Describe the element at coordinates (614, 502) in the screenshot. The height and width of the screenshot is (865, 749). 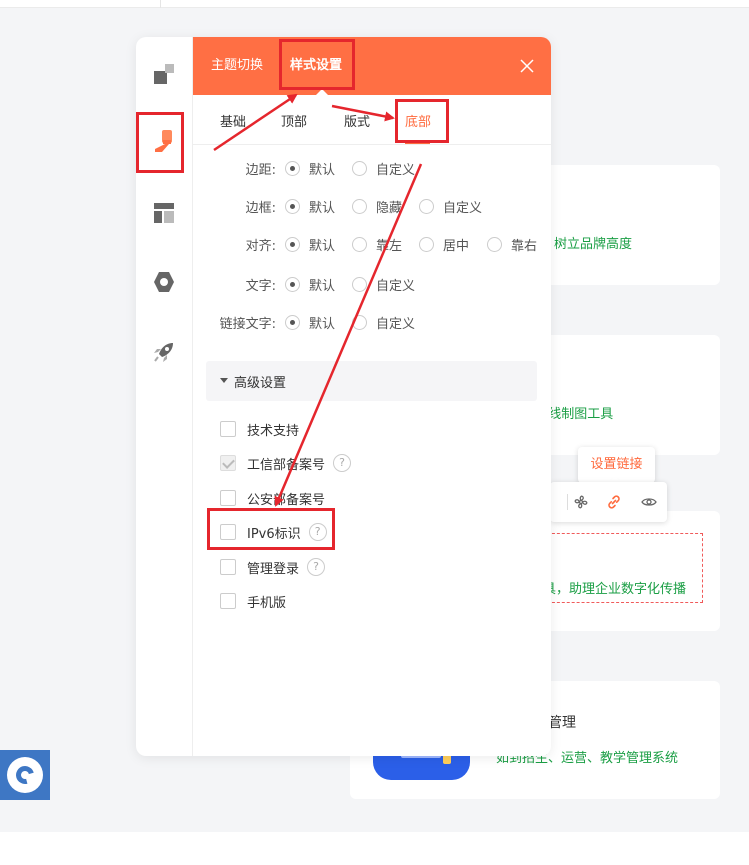
I see `link-icon` at that location.